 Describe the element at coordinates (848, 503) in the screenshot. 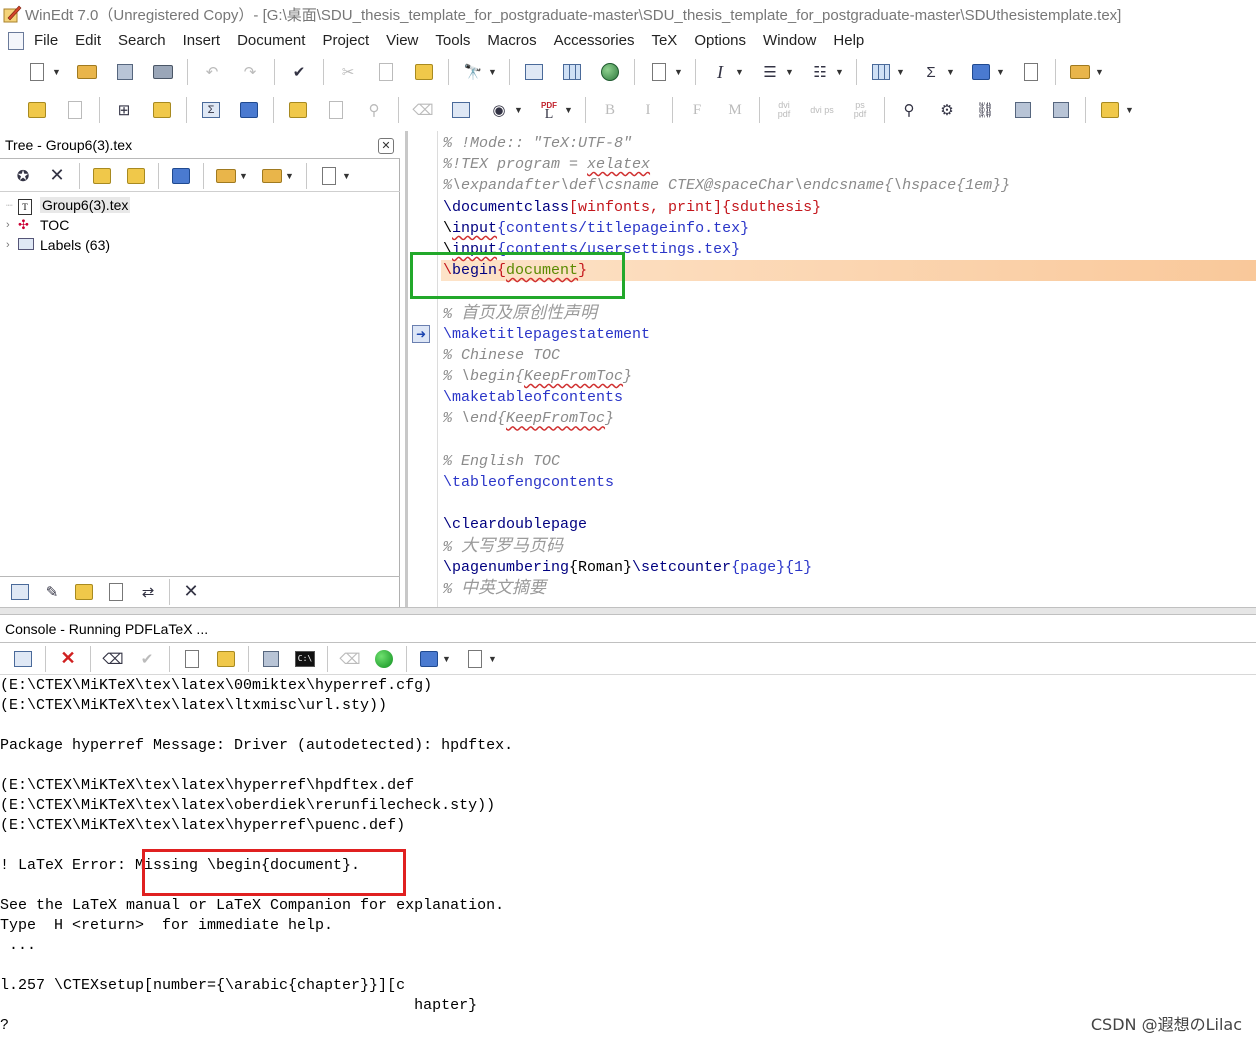

I see `code-line` at that location.